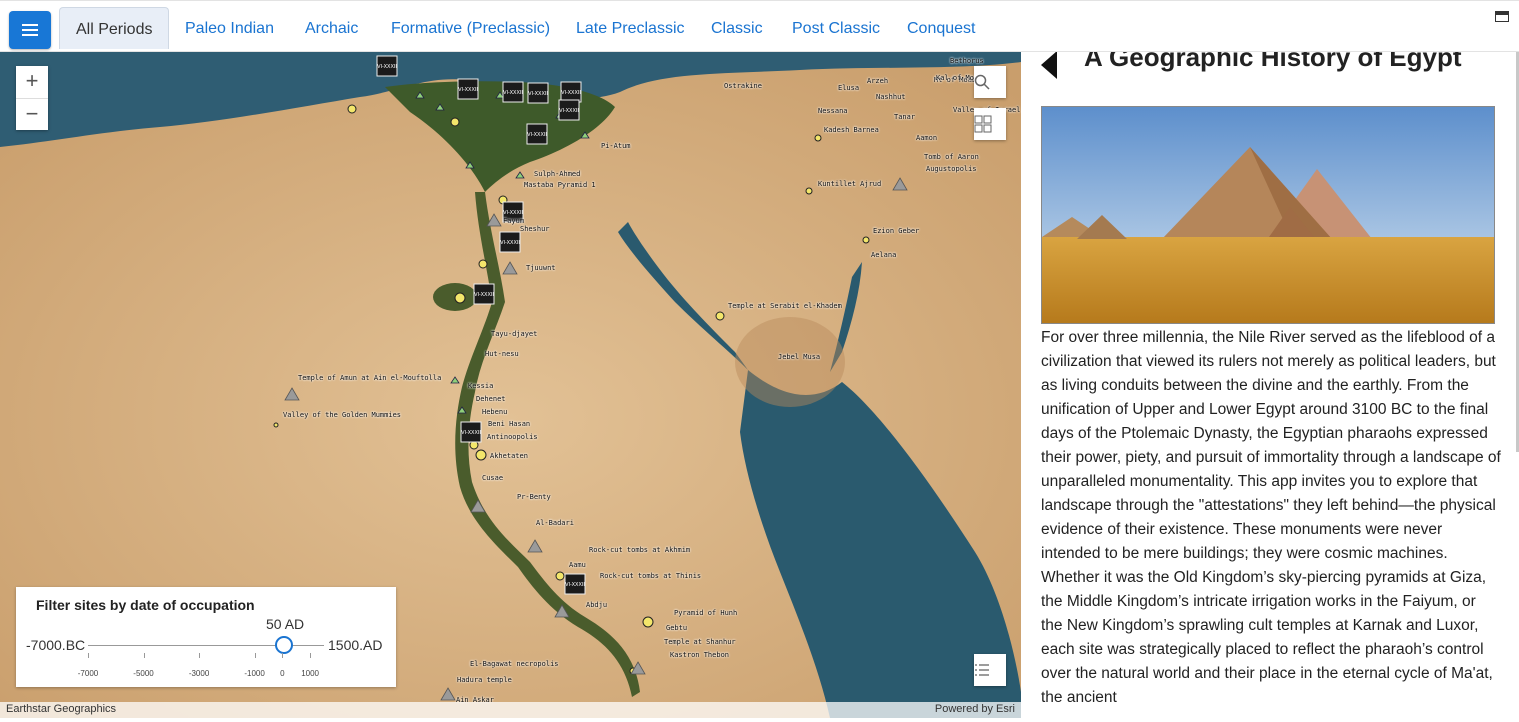  What do you see at coordinates (61, 709) in the screenshot?
I see `attribution-left: Earthstar Geographics` at bounding box center [61, 709].